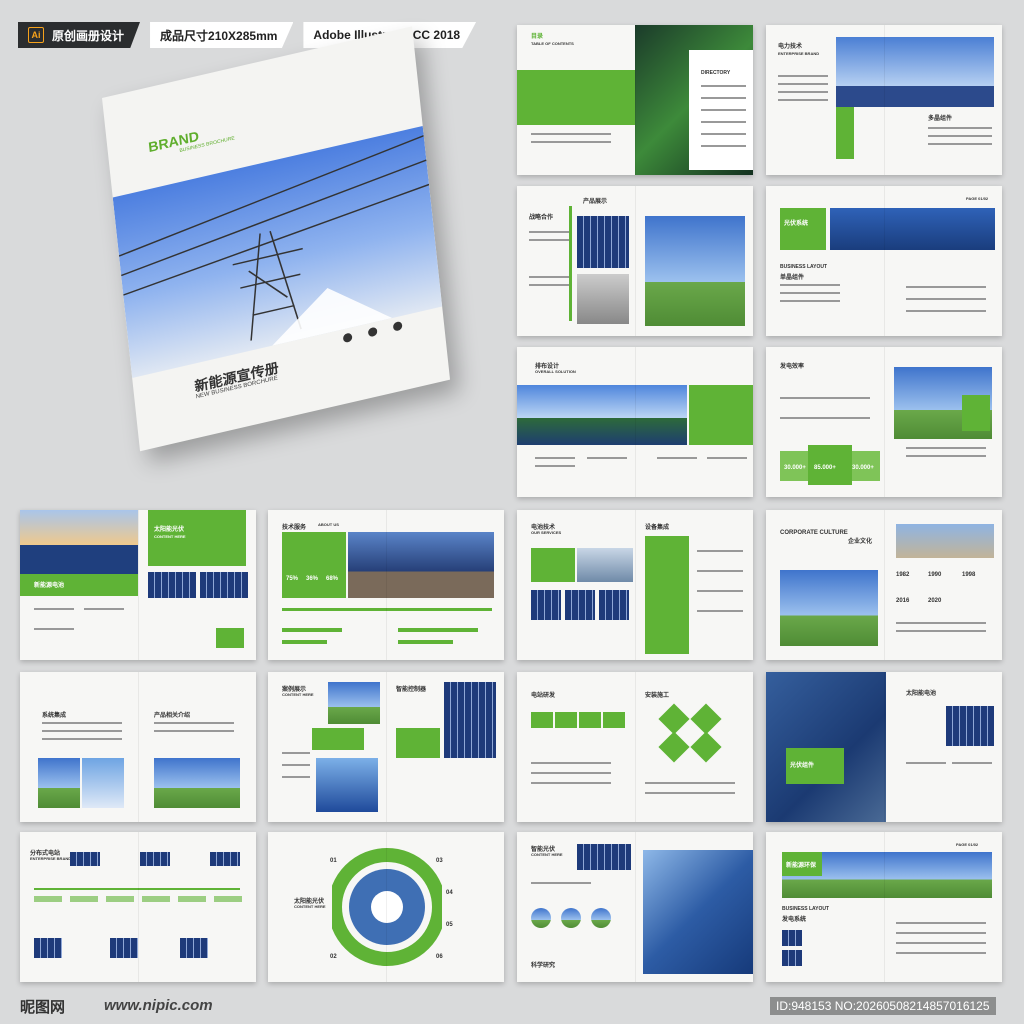  What do you see at coordinates (635, 261) in the screenshot?
I see `spread-strategy: 战略合作 产品展示` at bounding box center [635, 261].